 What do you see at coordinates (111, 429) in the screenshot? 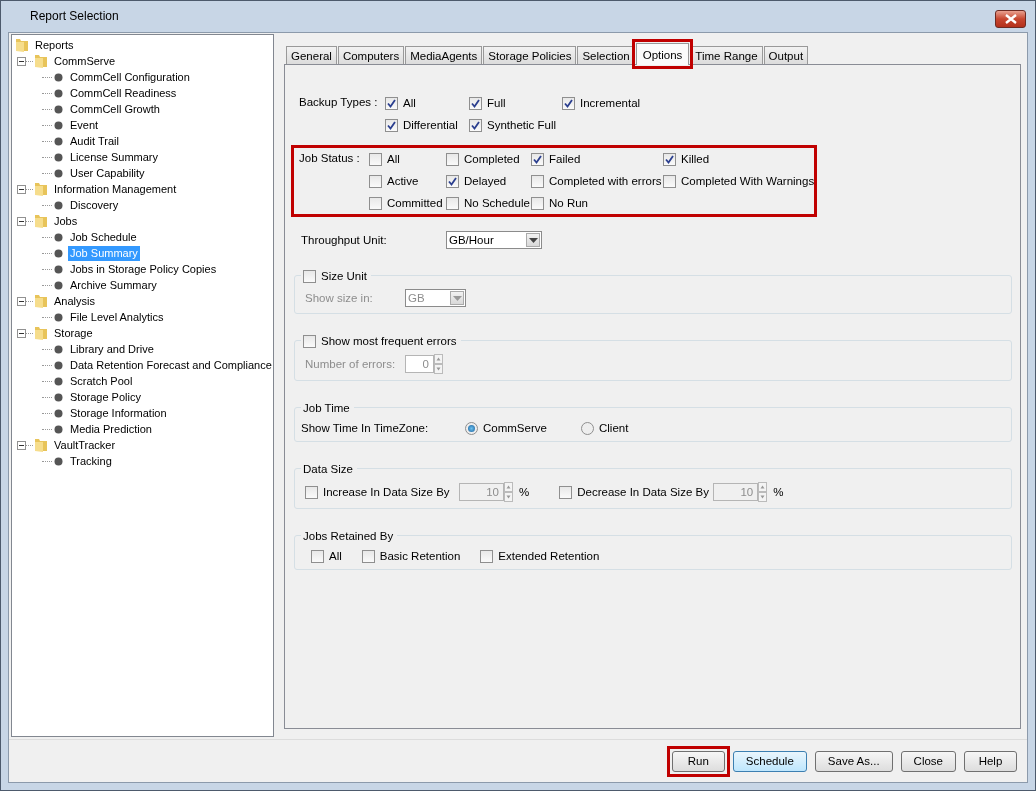
I see `tree-item: Media Prediction` at bounding box center [111, 429].